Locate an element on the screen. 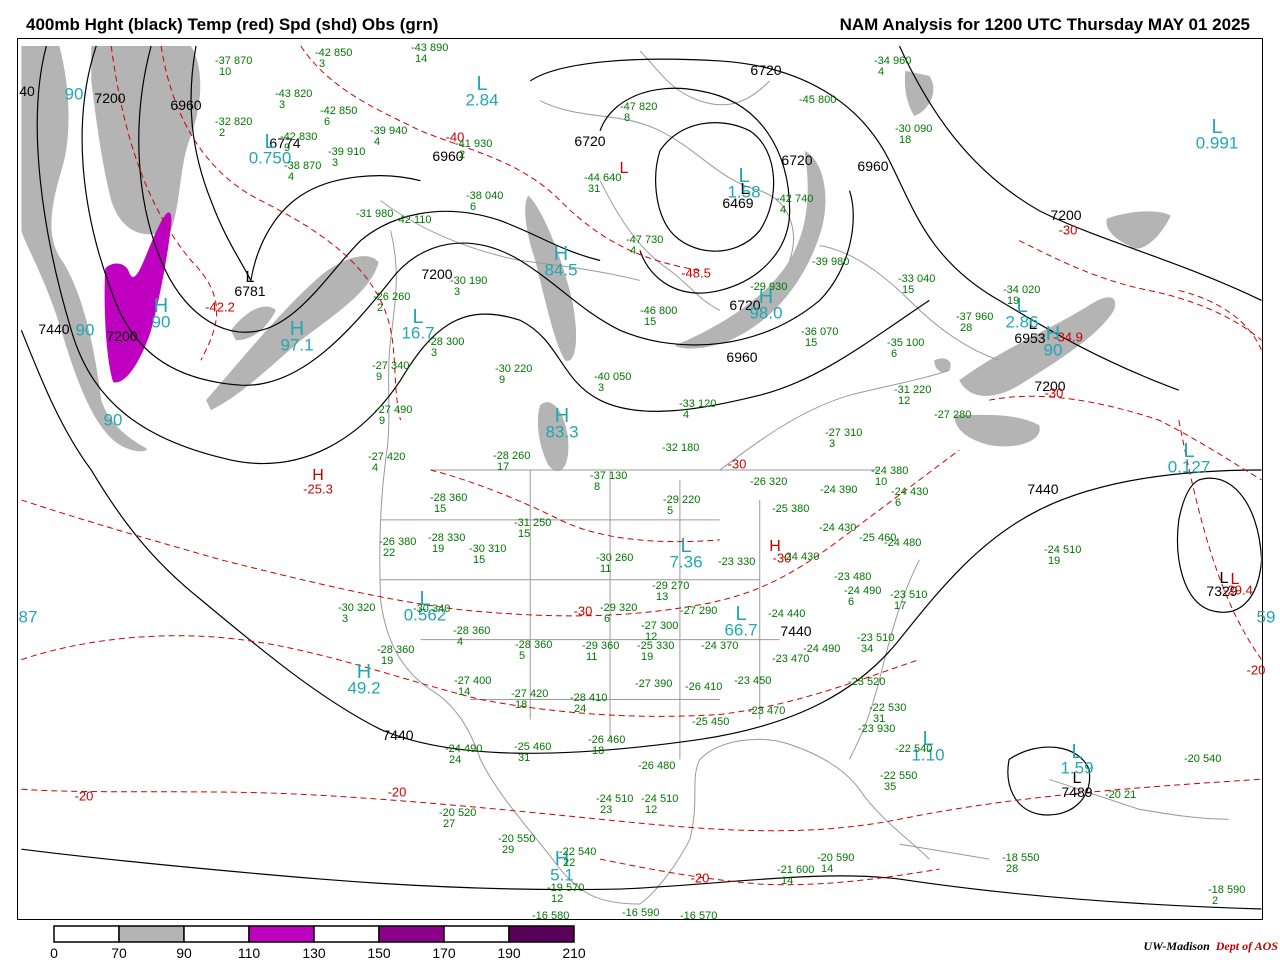 This screenshot has height=960, width=1280. station-observation: -28 360 5 is located at coordinates (533, 651).